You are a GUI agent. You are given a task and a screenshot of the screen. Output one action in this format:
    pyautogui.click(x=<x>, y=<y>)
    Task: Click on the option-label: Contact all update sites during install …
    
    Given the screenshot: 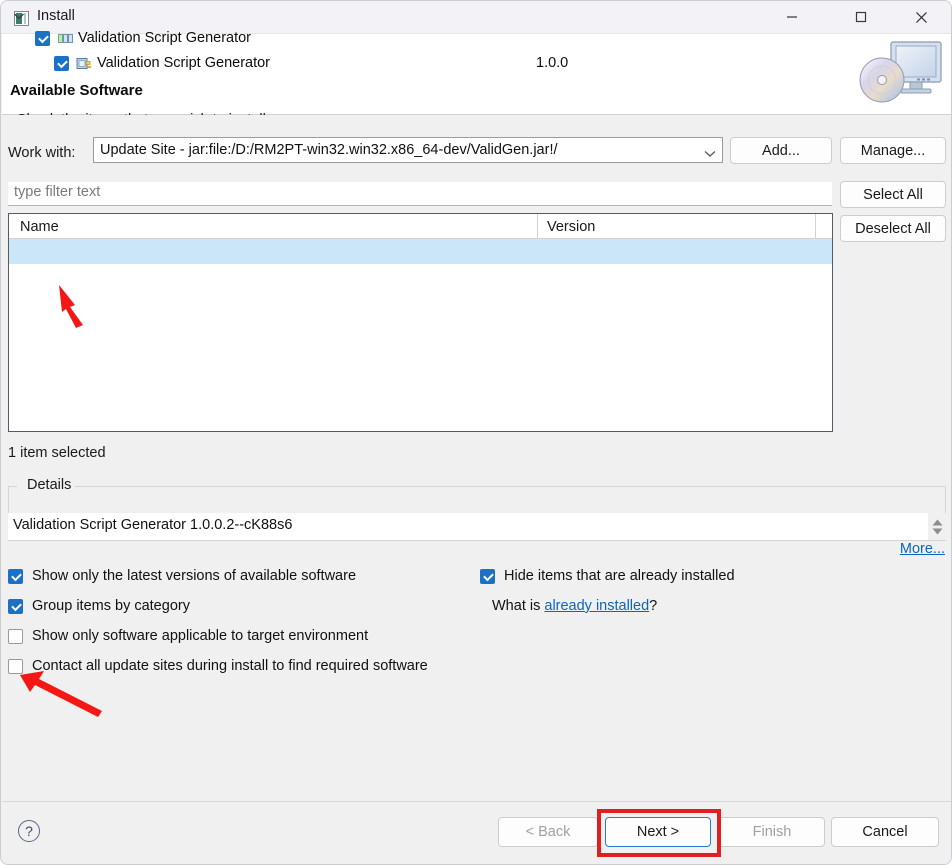 What is the action you would take?
    pyautogui.click(x=230, y=666)
    